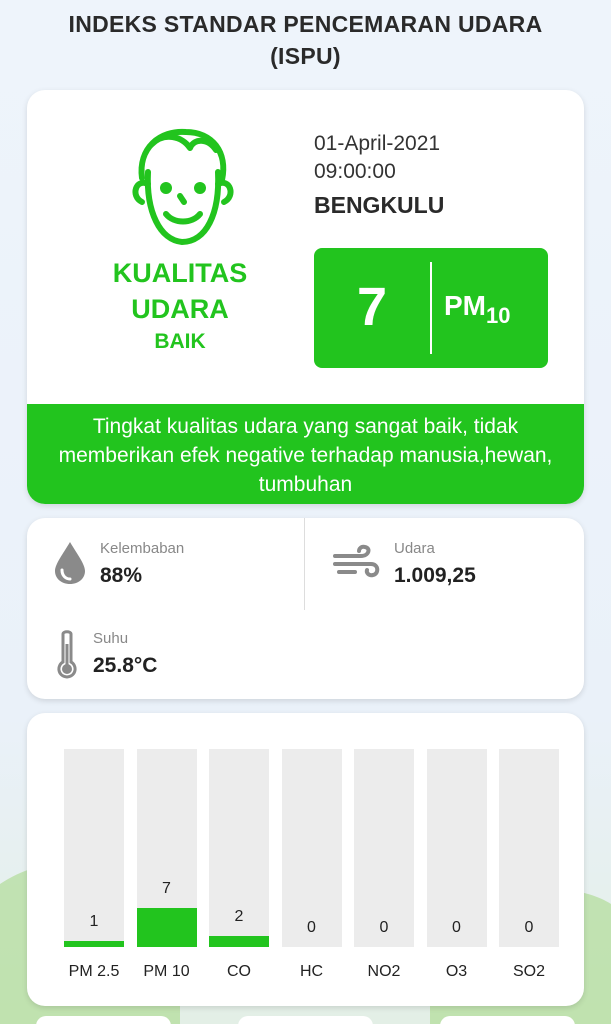  Describe the element at coordinates (166, 971) in the screenshot. I see `bar-category-label: PM 10` at that location.